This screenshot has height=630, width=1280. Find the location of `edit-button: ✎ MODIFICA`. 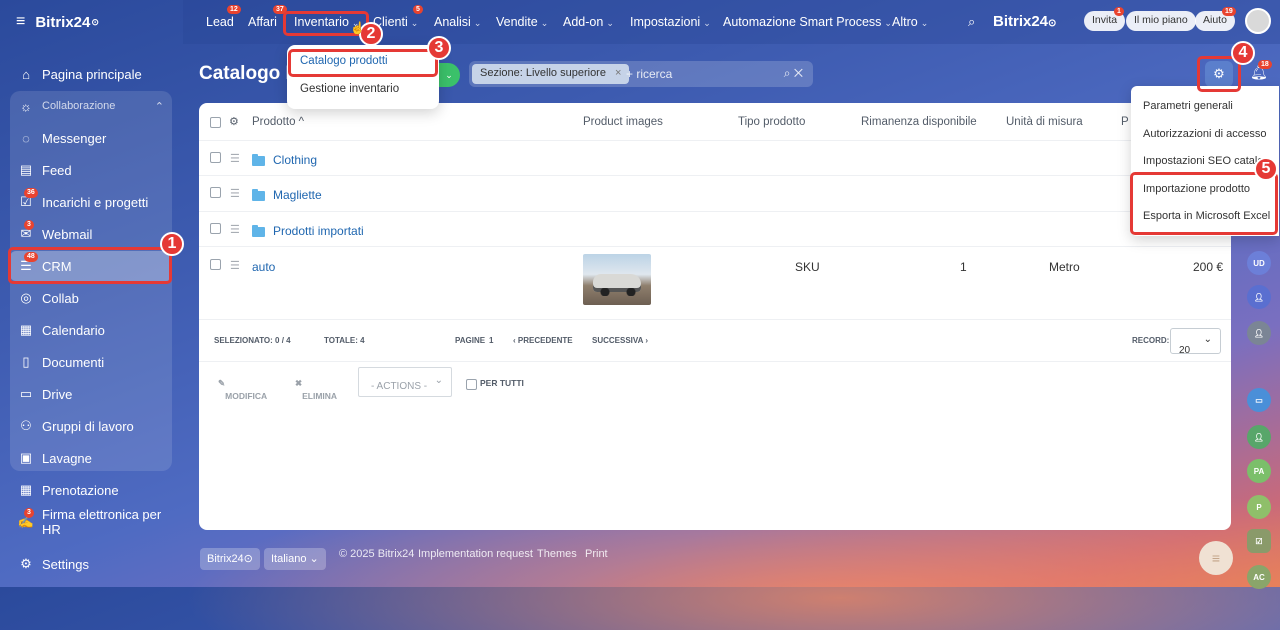

edit-button: ✎ MODIFICA is located at coordinates (242, 389).